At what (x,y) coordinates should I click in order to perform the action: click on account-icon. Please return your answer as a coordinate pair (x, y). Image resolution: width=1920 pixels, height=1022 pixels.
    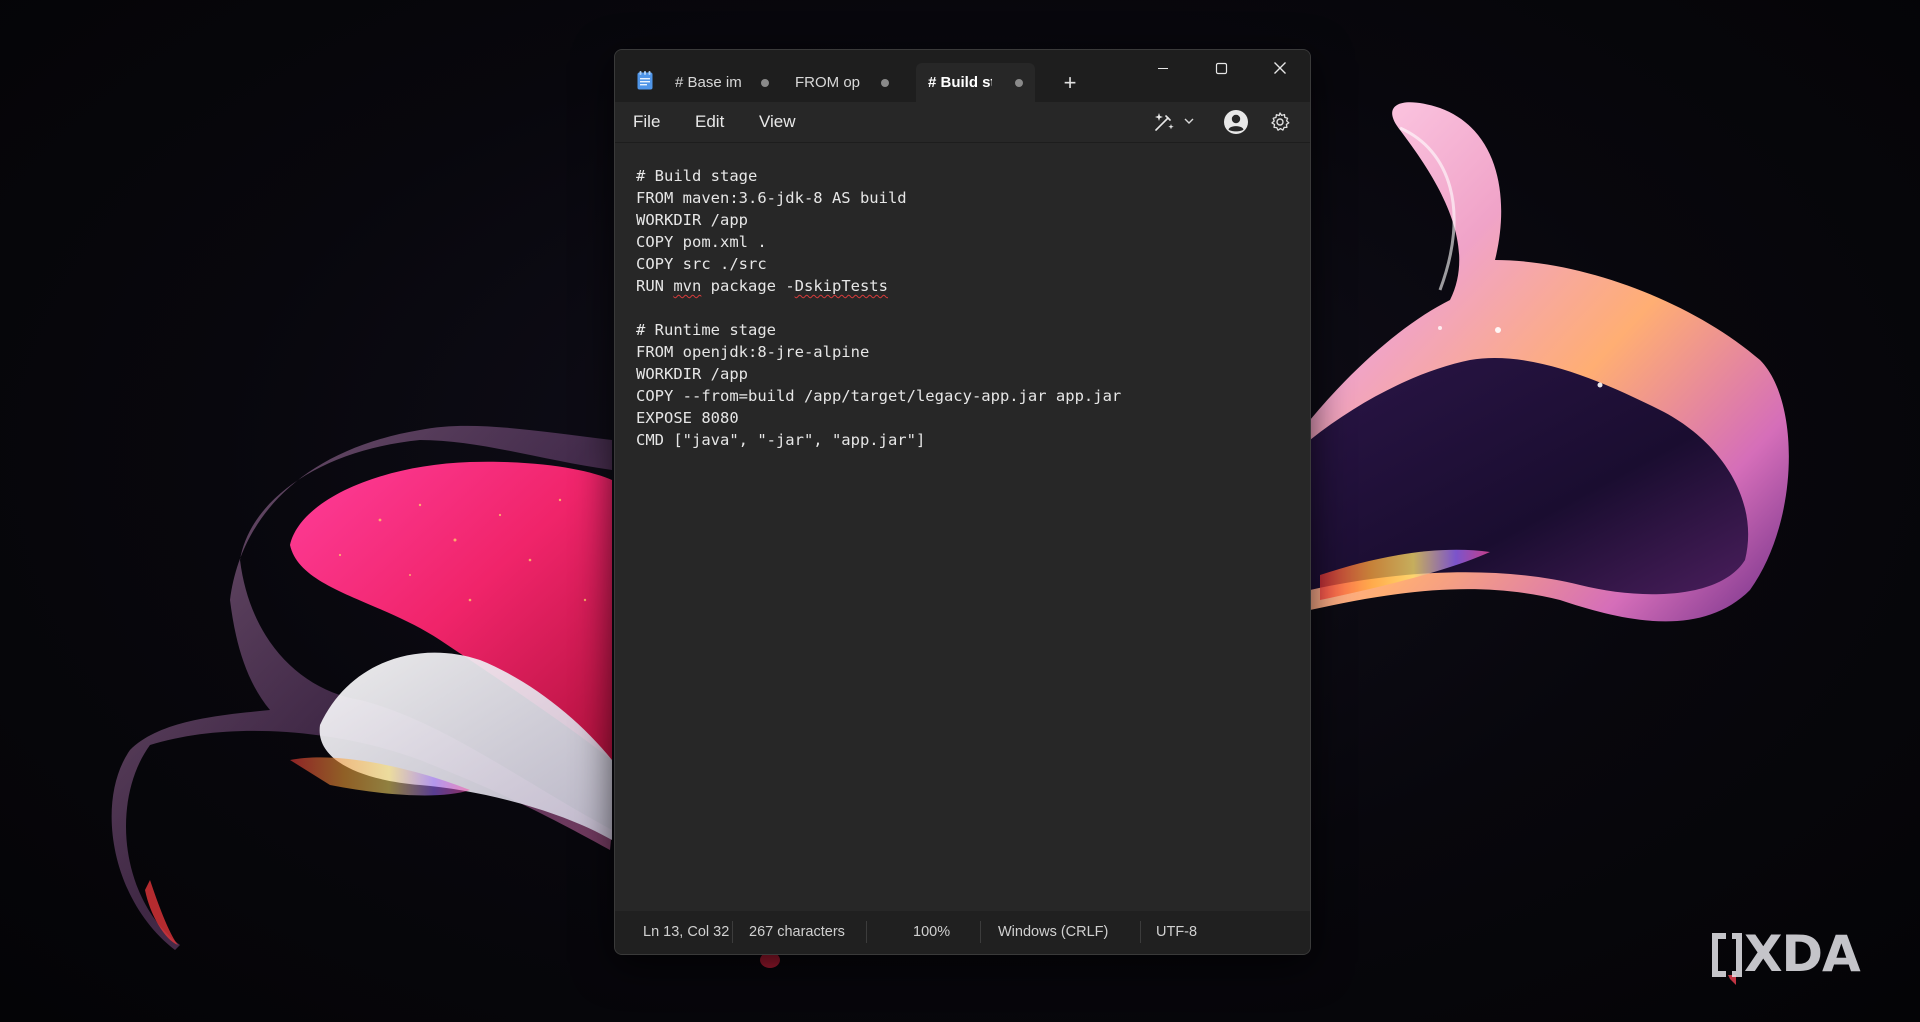
    Looking at the image, I should click on (1236, 122).